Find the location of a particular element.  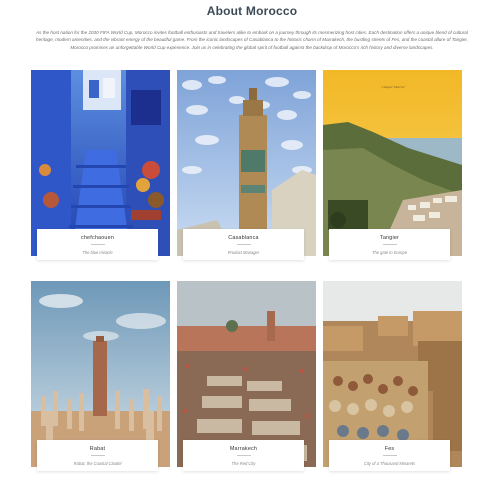

city-tagline: Product Manager is located at coordinates (243, 252).